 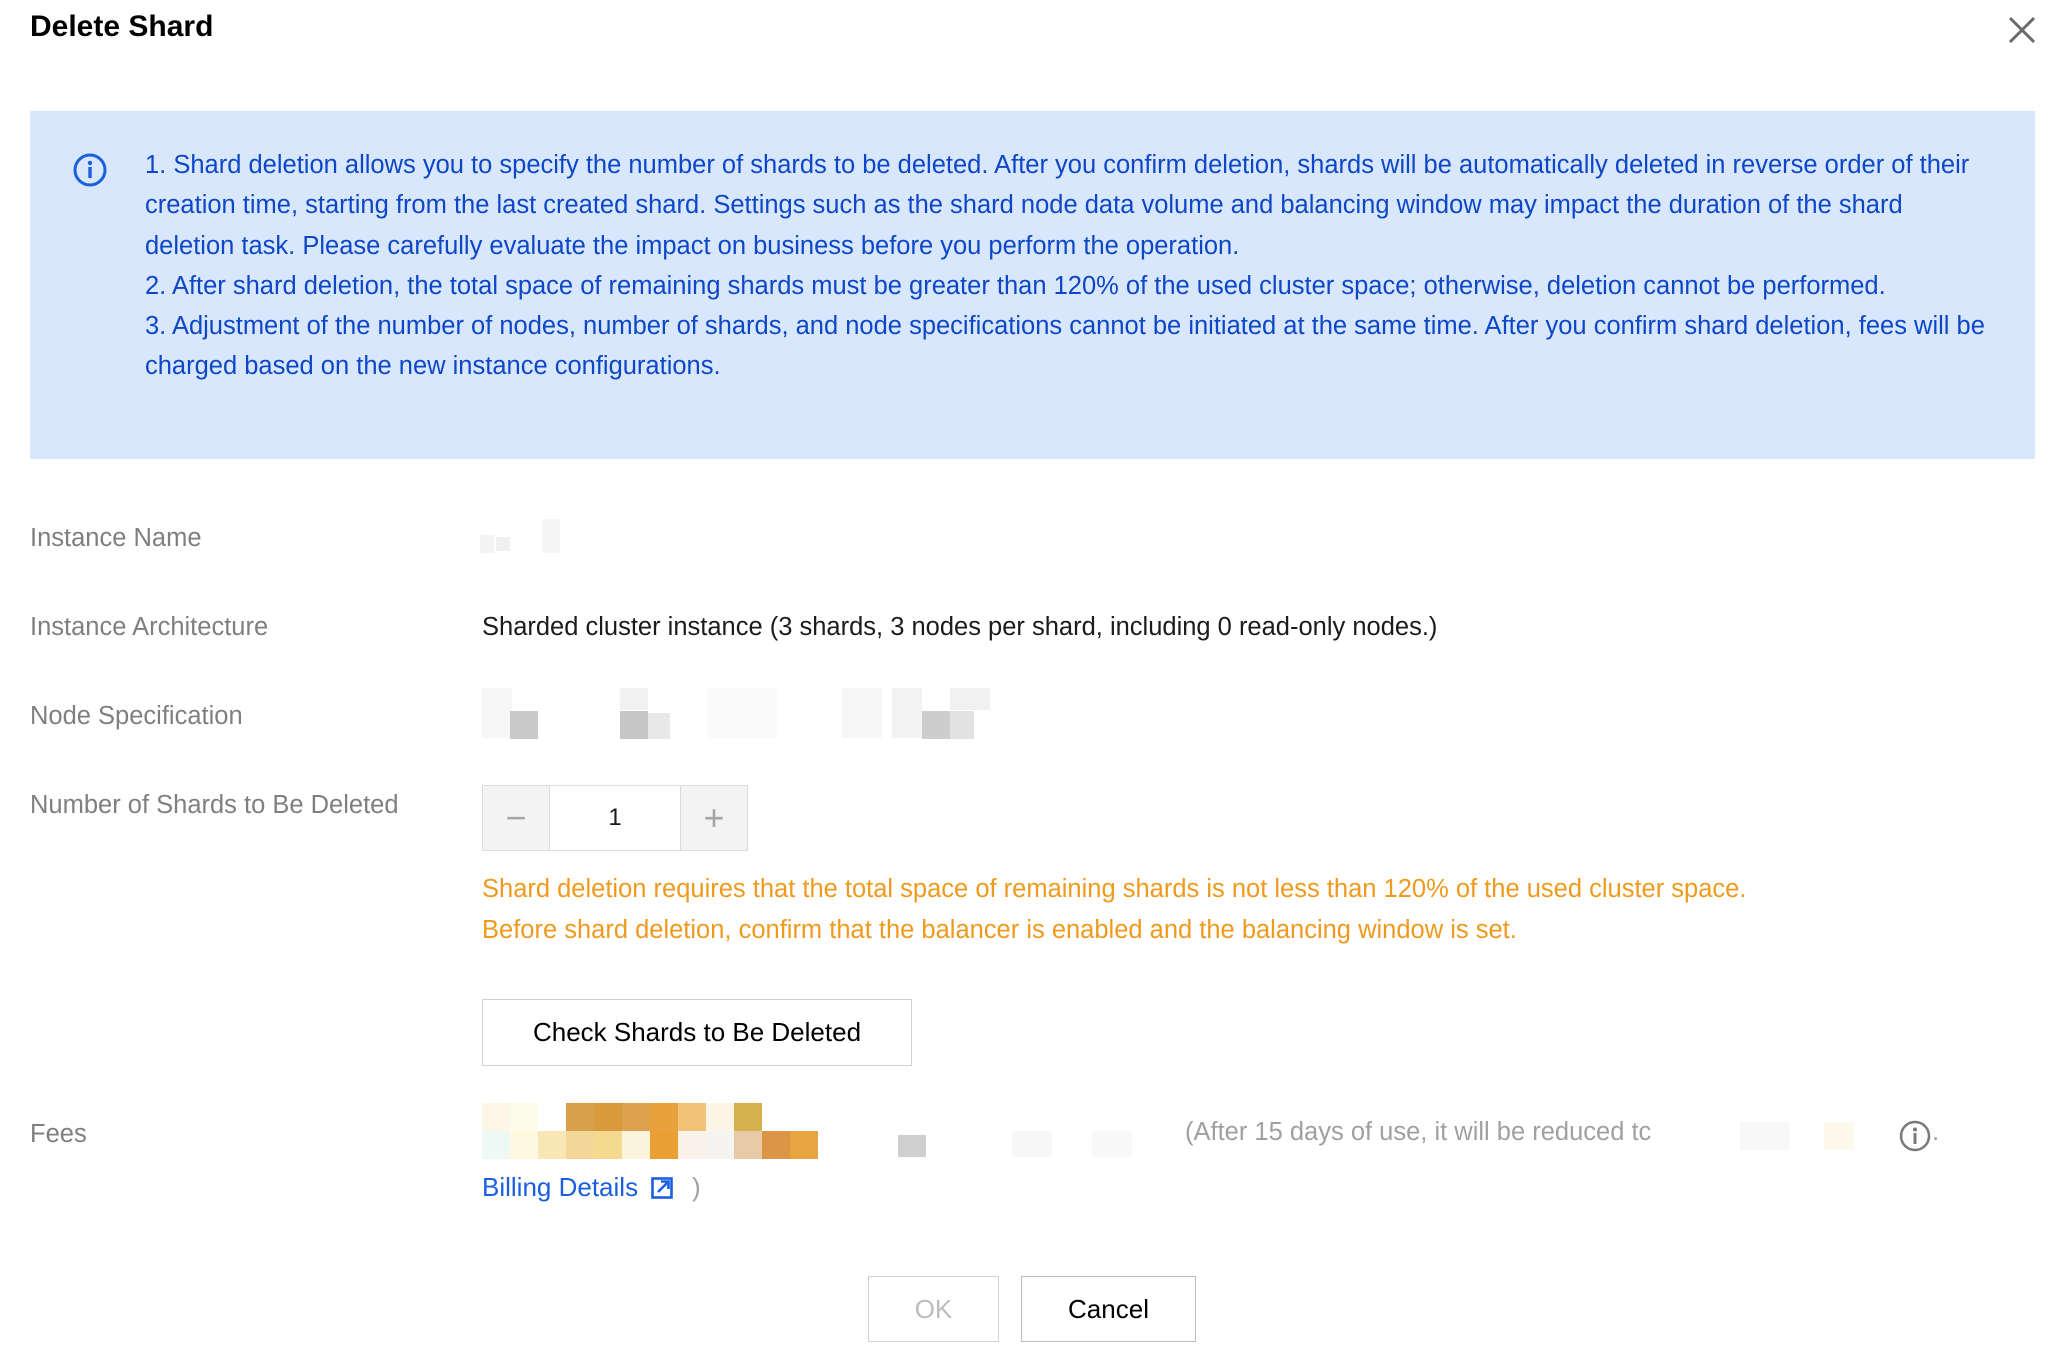 What do you see at coordinates (136, 716) in the screenshot?
I see `node-specification-label: Node Specification` at bounding box center [136, 716].